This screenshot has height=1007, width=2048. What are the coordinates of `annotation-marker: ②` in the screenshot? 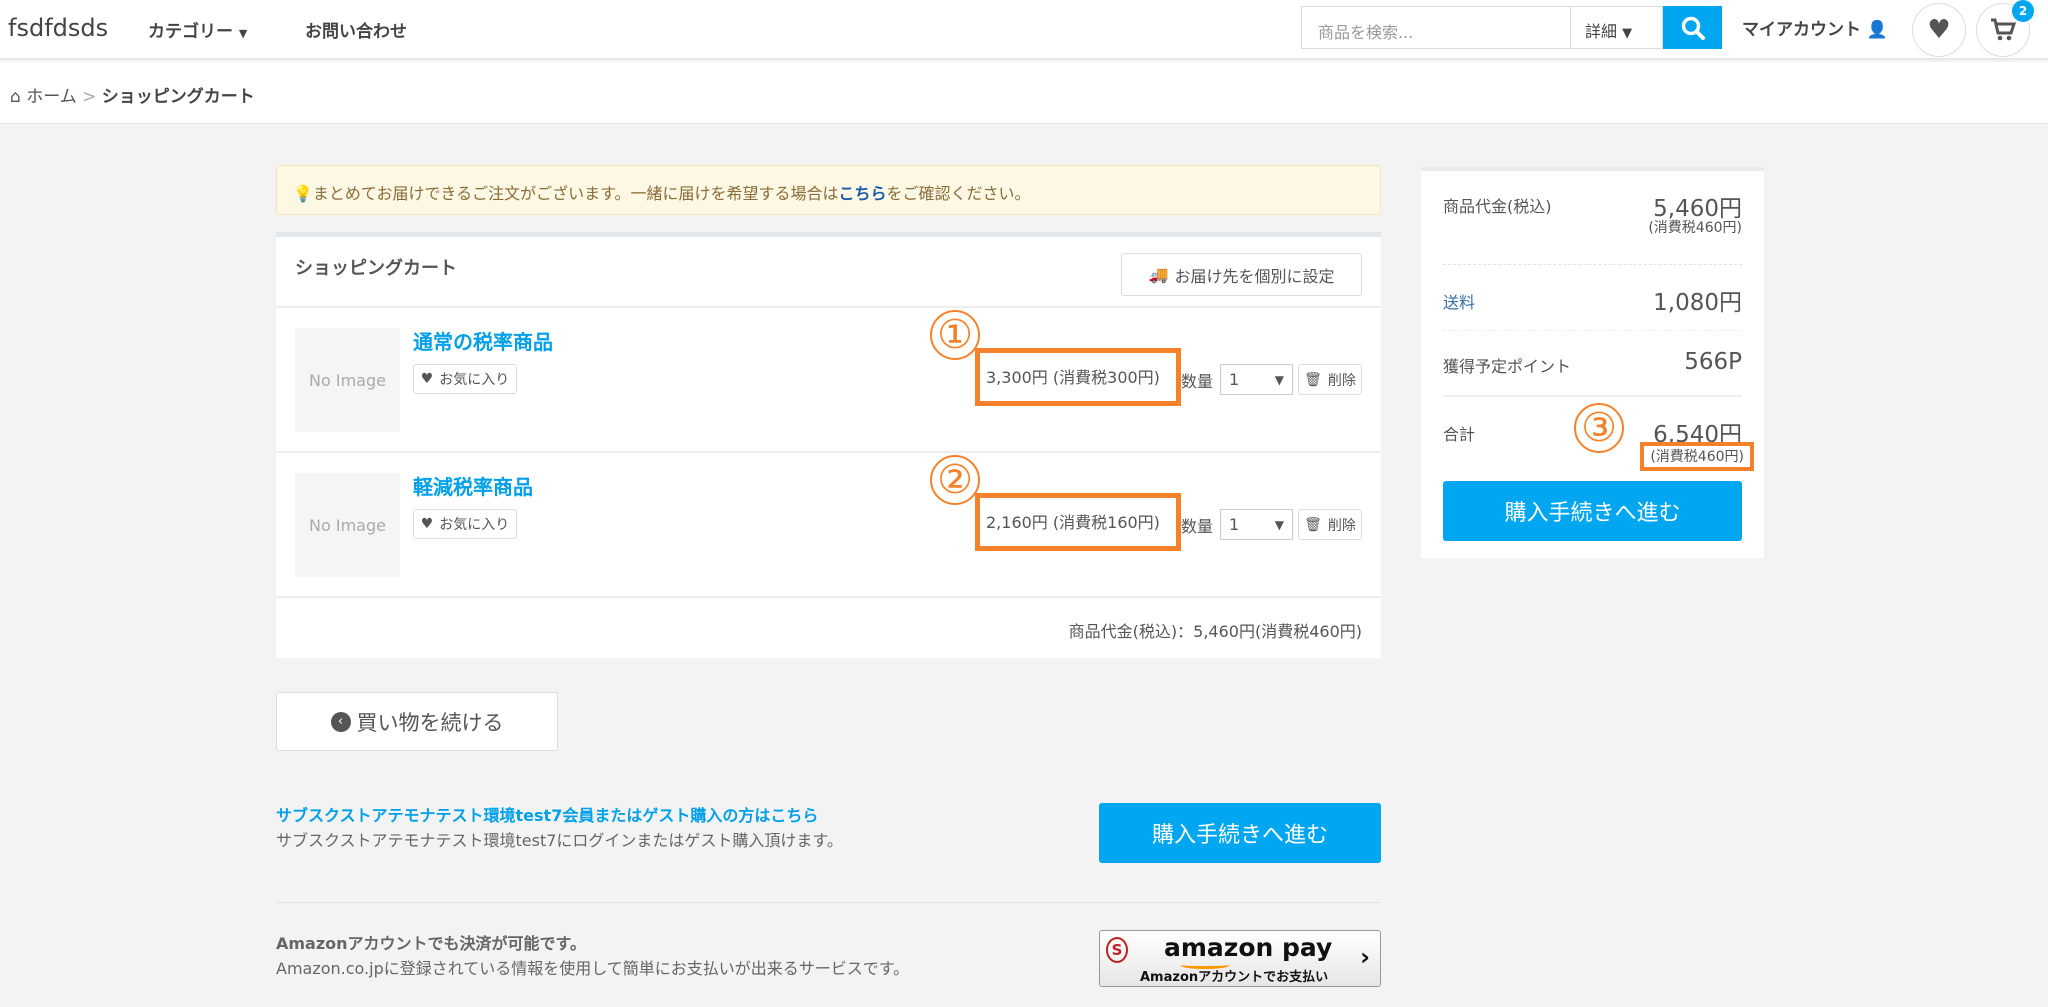 It's located at (955, 480).